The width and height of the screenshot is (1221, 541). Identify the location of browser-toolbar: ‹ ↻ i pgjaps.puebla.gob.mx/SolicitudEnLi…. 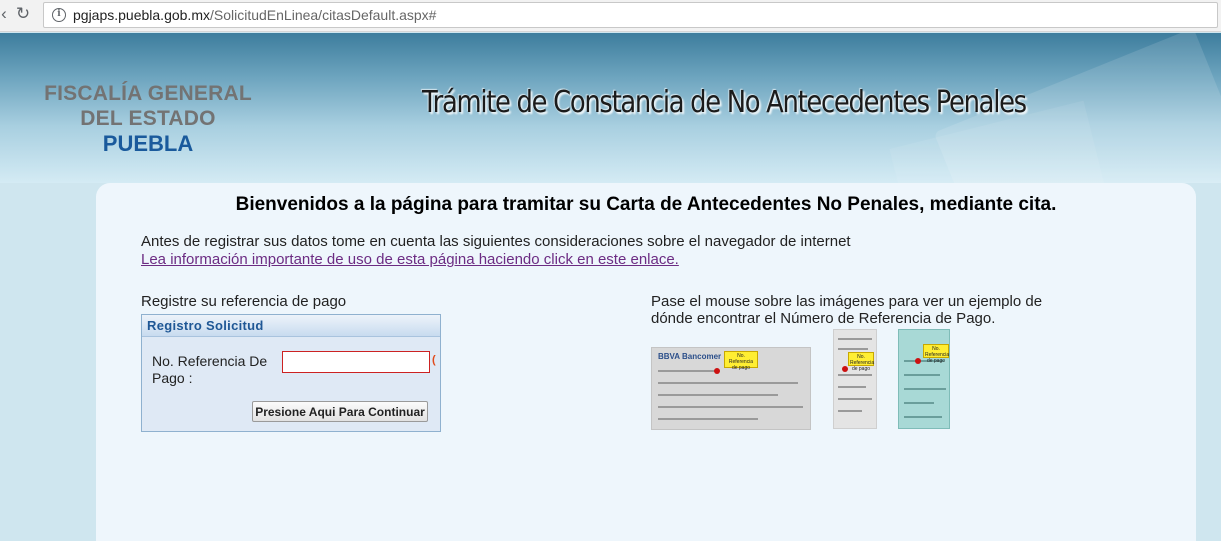
(610, 16).